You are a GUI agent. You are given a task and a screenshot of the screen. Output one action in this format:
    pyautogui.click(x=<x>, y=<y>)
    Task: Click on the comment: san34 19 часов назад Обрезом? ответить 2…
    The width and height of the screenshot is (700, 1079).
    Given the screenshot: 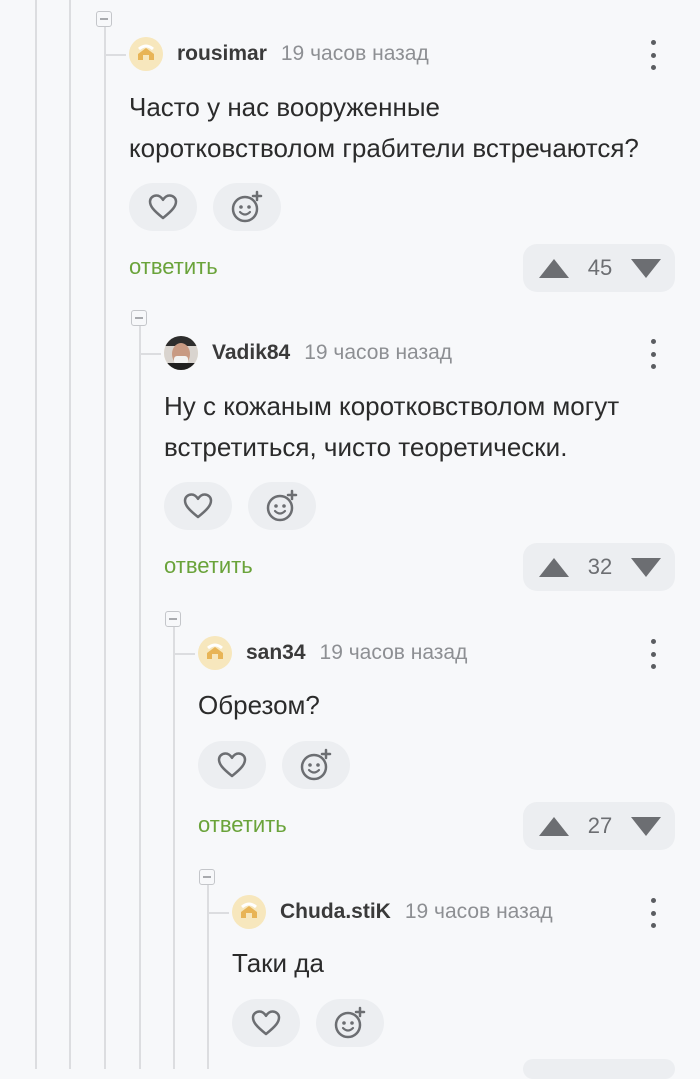 What is the action you would take?
    pyautogui.click(x=449, y=745)
    